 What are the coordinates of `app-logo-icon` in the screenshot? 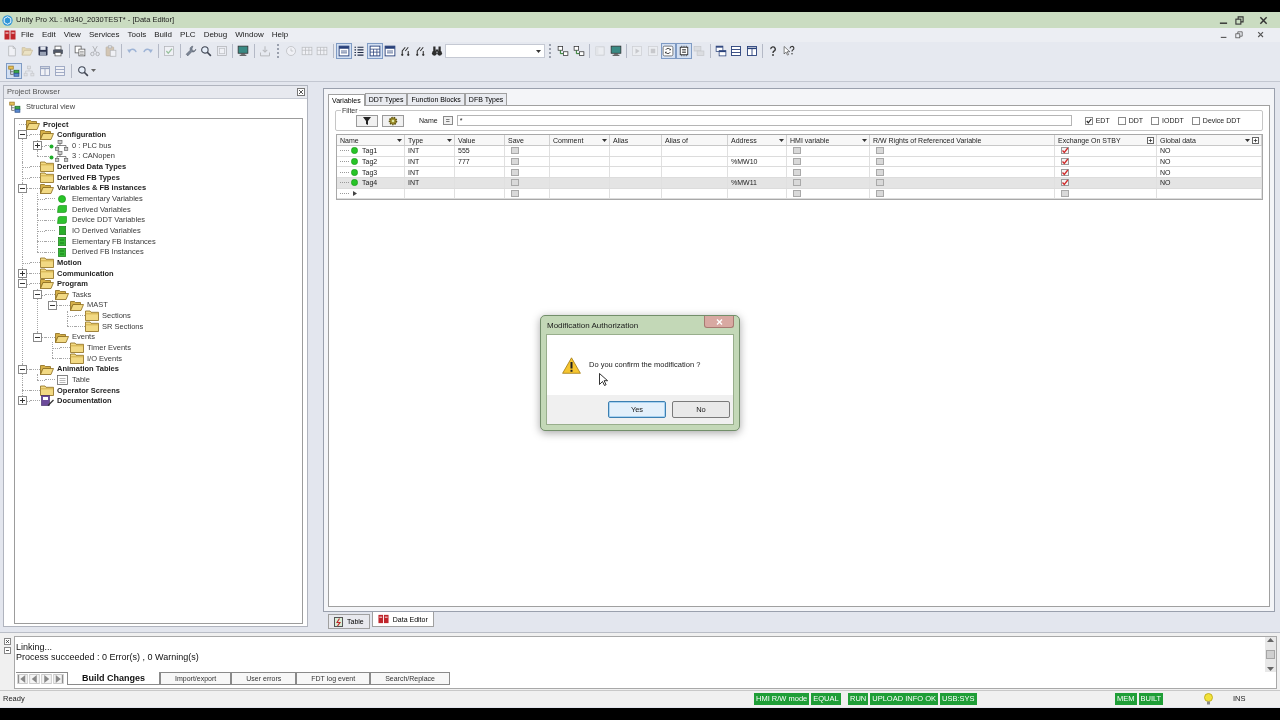 It's located at (7, 20).